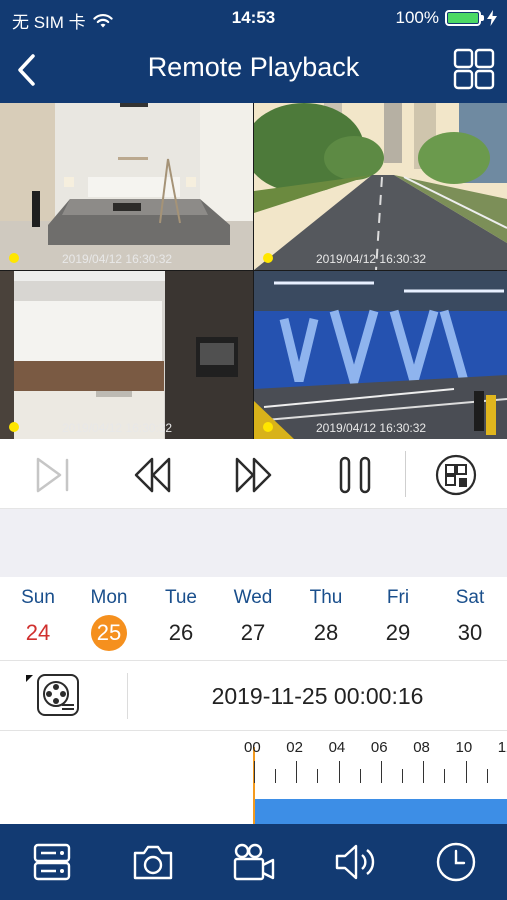  I want to click on storage-icon, so click(52, 862).